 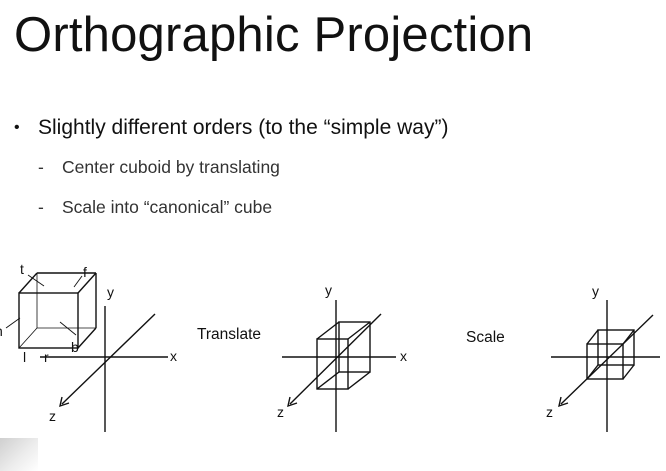 I want to click on sub-item-scale: - Scale into “canonical” cube, so click(x=155, y=207).